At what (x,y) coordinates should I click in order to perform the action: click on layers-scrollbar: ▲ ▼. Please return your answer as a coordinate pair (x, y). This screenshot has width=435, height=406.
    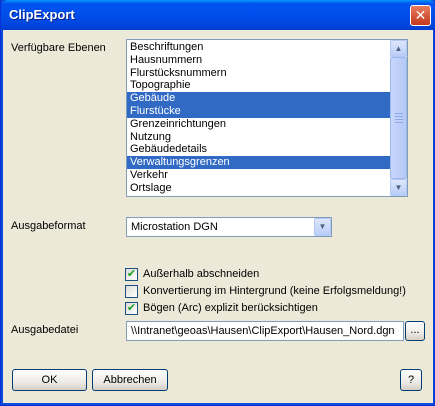
    Looking at the image, I should click on (398, 118).